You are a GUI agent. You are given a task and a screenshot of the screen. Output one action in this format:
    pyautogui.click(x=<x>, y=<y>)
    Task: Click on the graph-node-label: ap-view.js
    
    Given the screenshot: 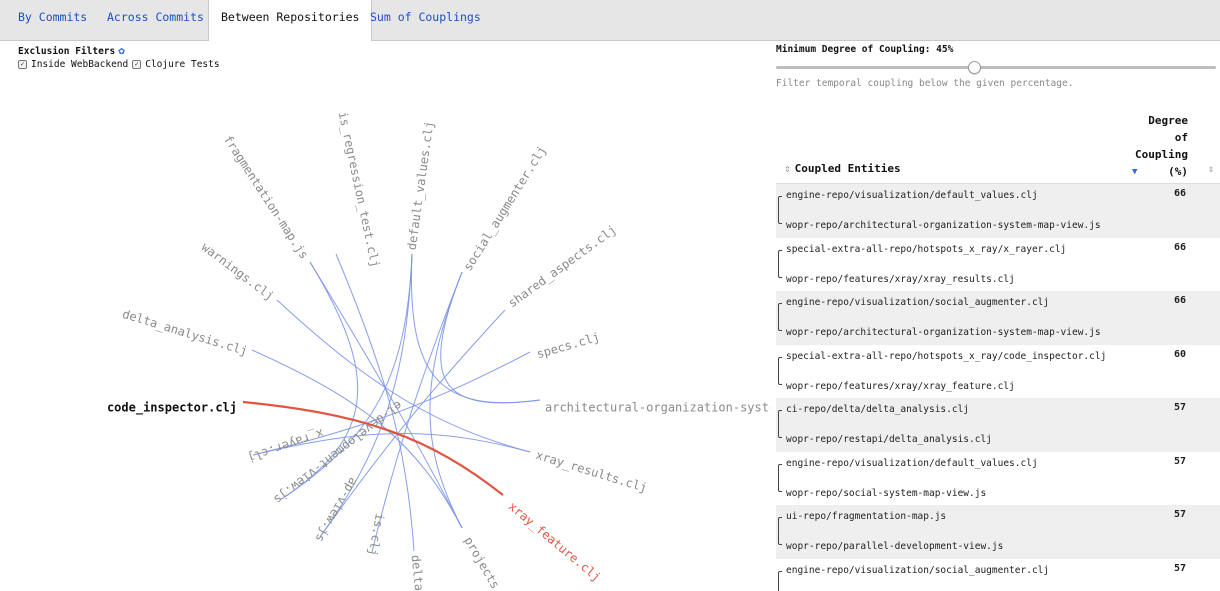 What is the action you would take?
    pyautogui.click(x=336, y=510)
    